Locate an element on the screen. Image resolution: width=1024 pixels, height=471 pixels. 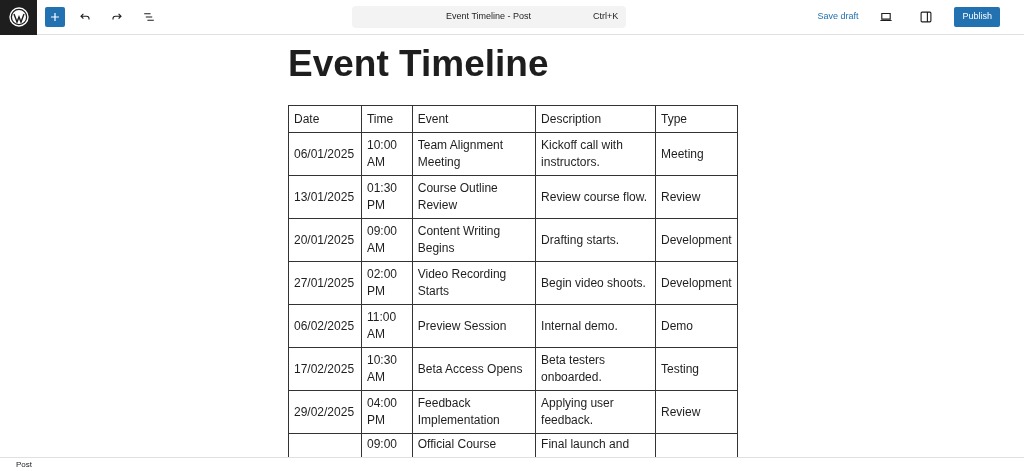
table-cell: Applying user feedback. is located at coordinates (595, 412).